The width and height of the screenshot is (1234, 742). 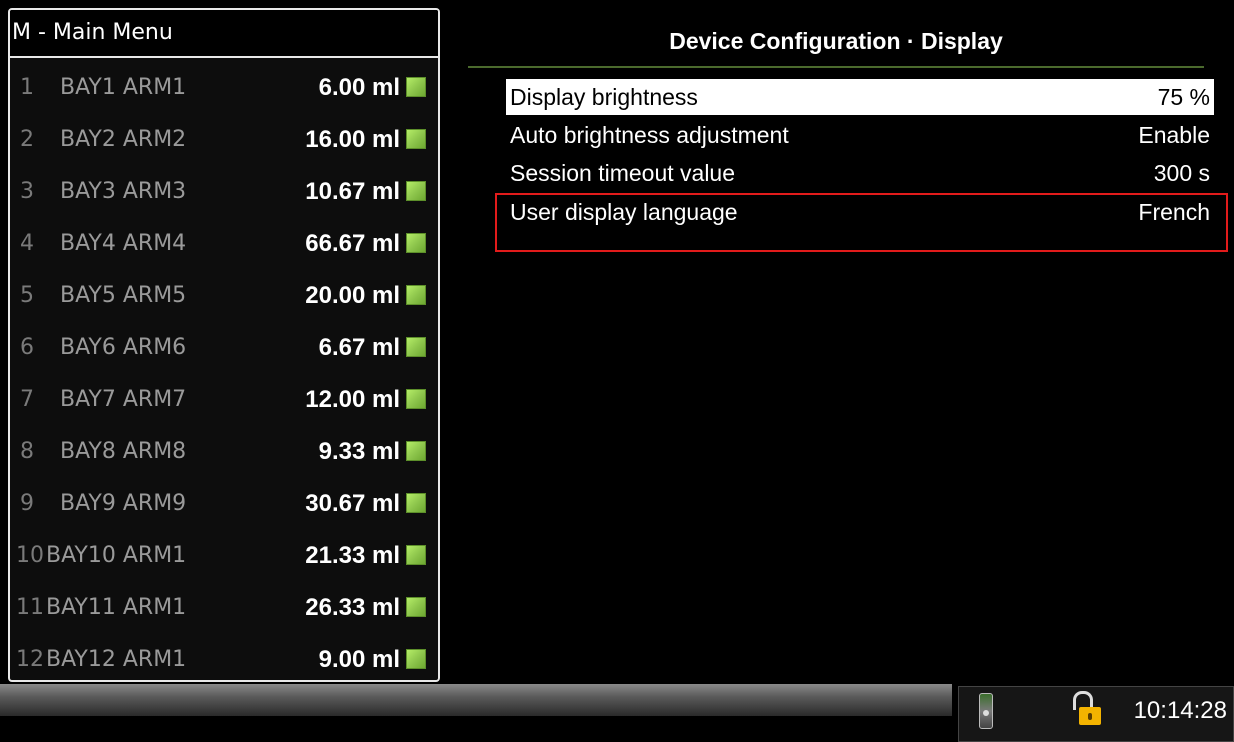 I want to click on menu-item-2: 2 BAY2 ARM2 16.00 ml, so click(x=224, y=140).